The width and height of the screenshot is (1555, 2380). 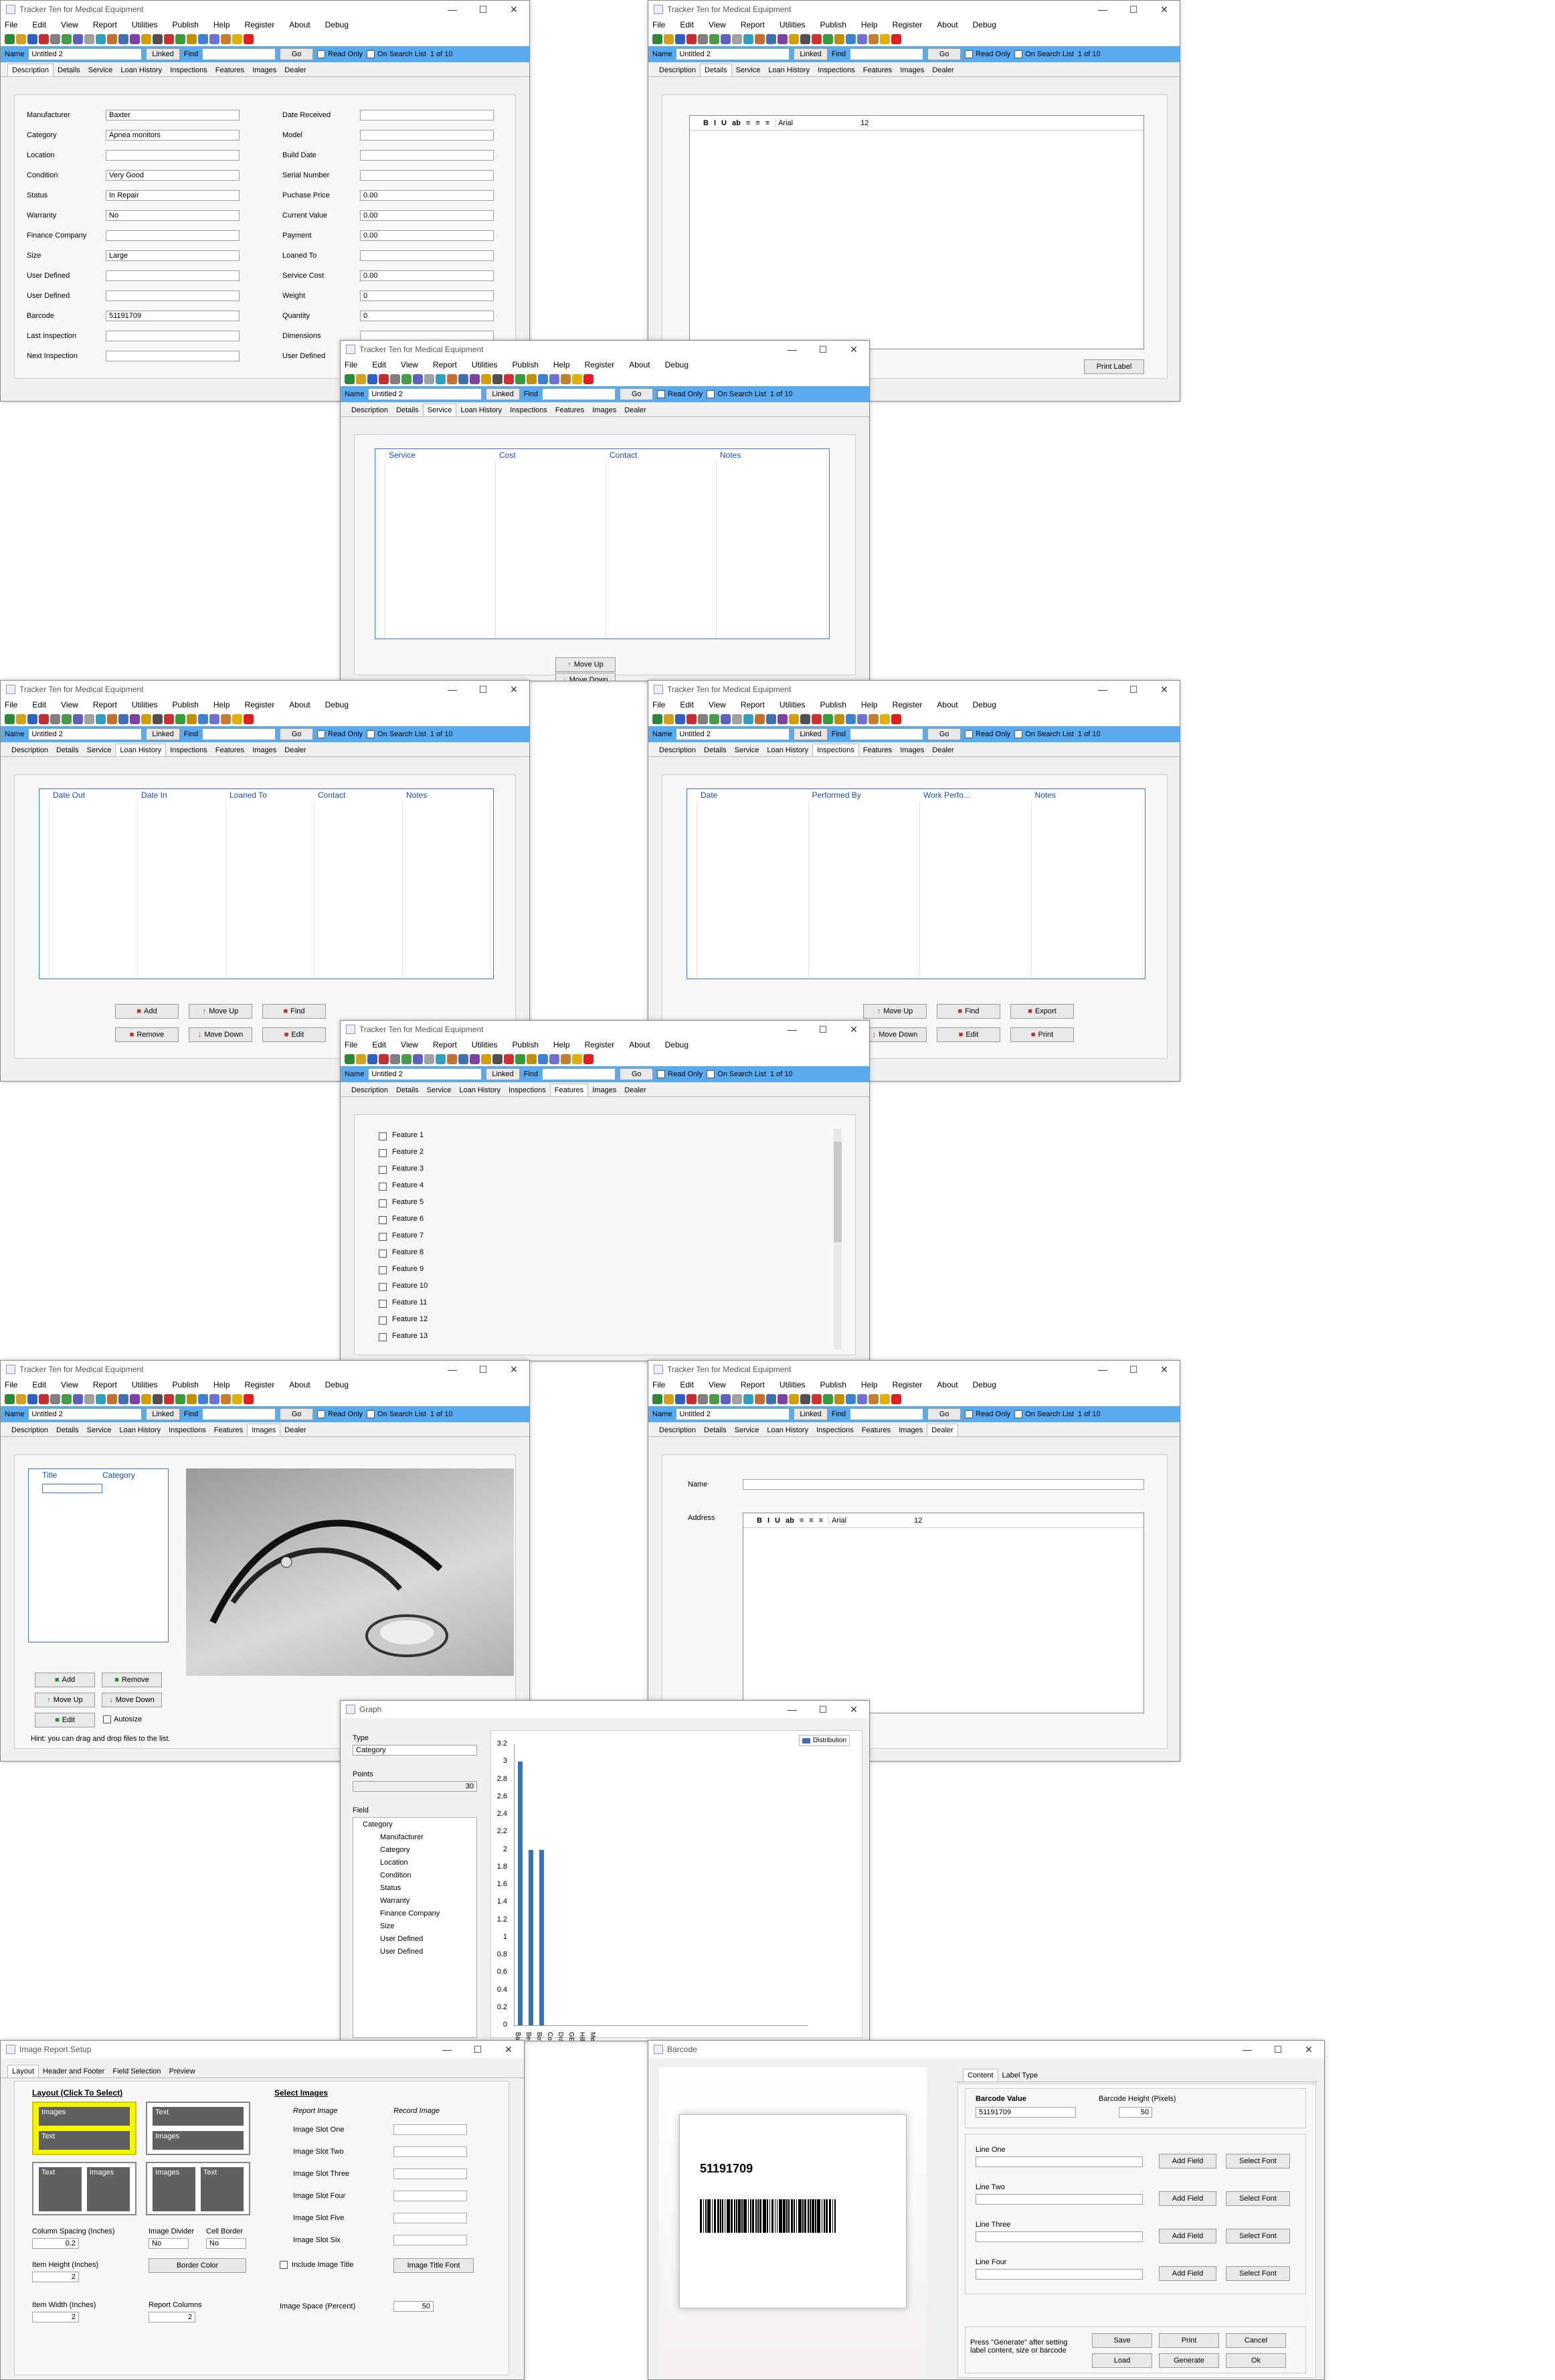 What do you see at coordinates (579, 1074) in the screenshot?
I see `find-input` at bounding box center [579, 1074].